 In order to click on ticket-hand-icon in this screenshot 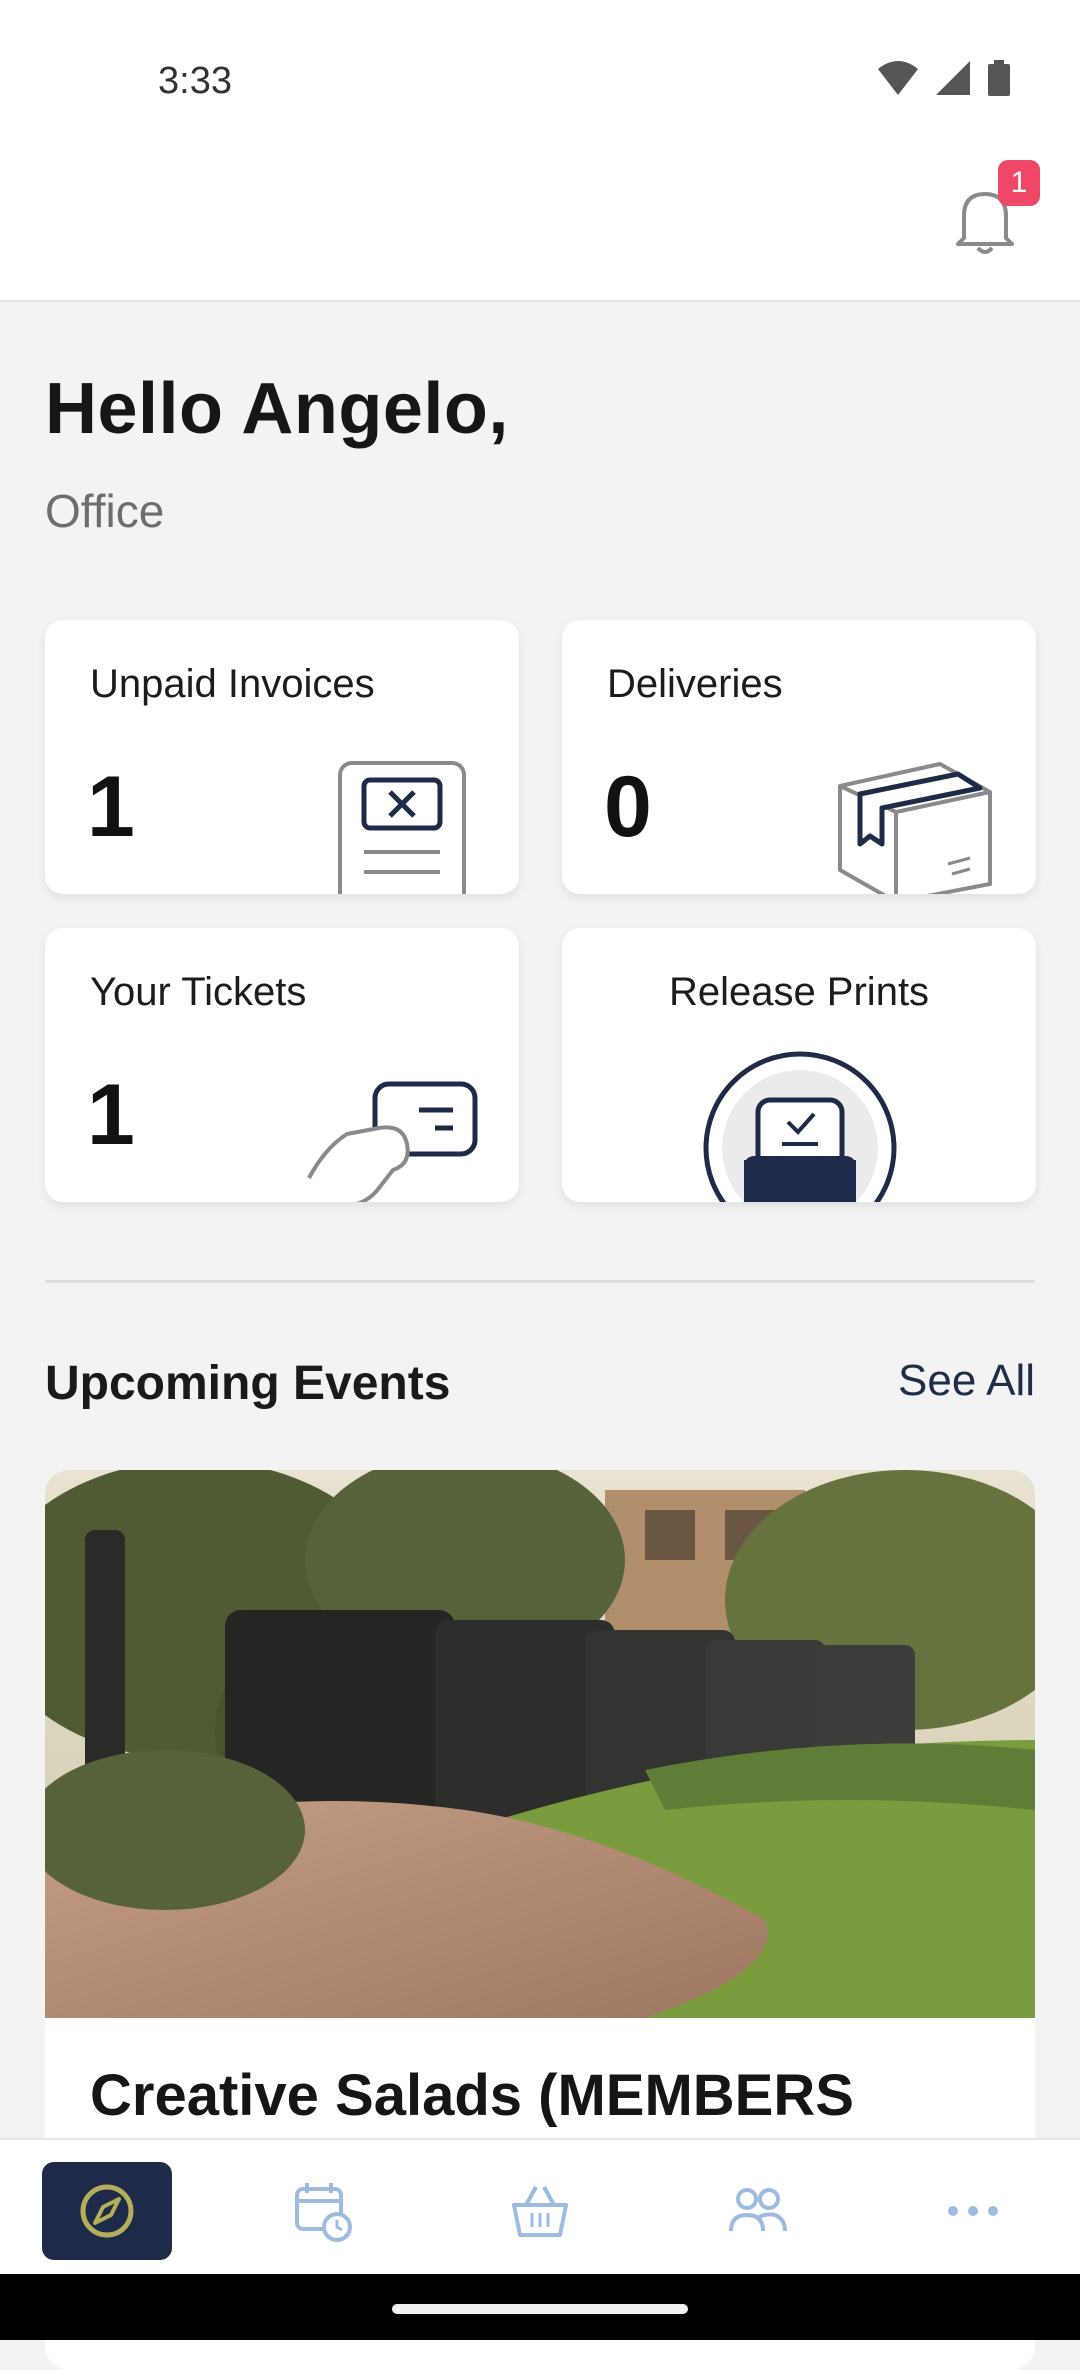, I will do `click(392, 1141)`.